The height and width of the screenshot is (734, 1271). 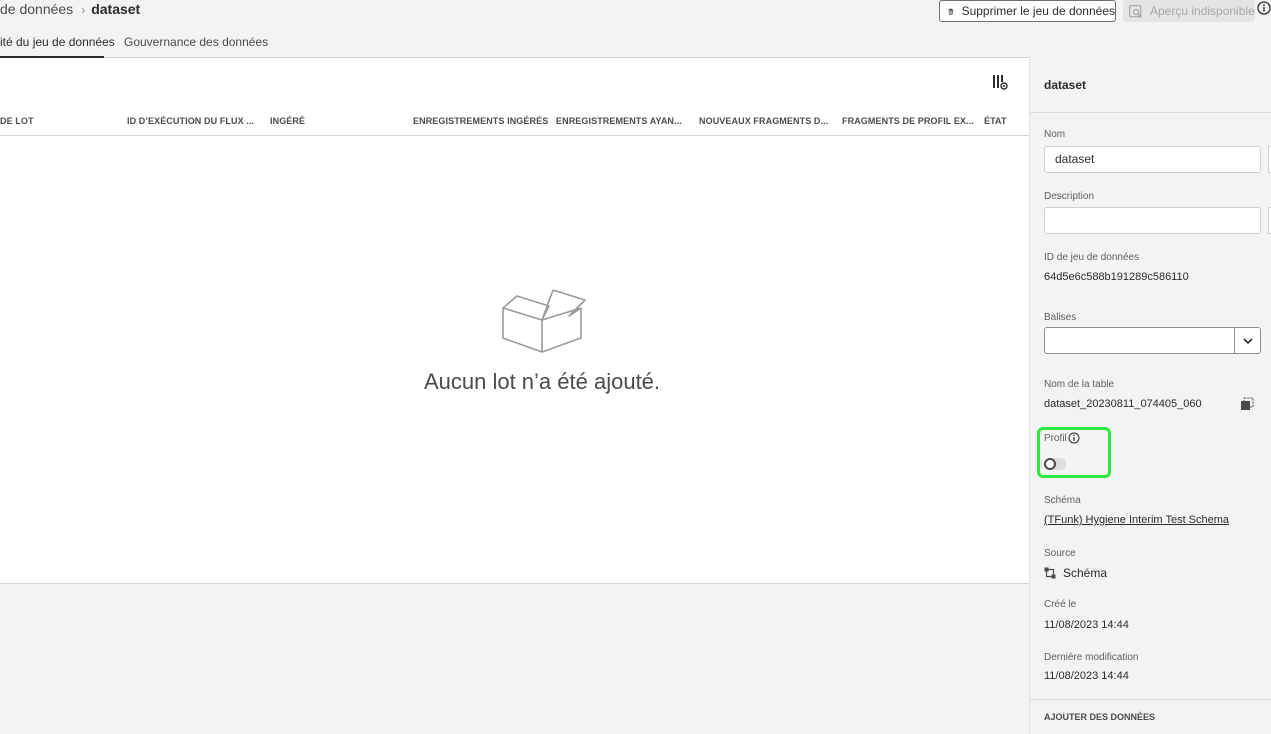 What do you see at coordinates (1079, 384) in the screenshot?
I see `table-name-label: Nom de la table` at bounding box center [1079, 384].